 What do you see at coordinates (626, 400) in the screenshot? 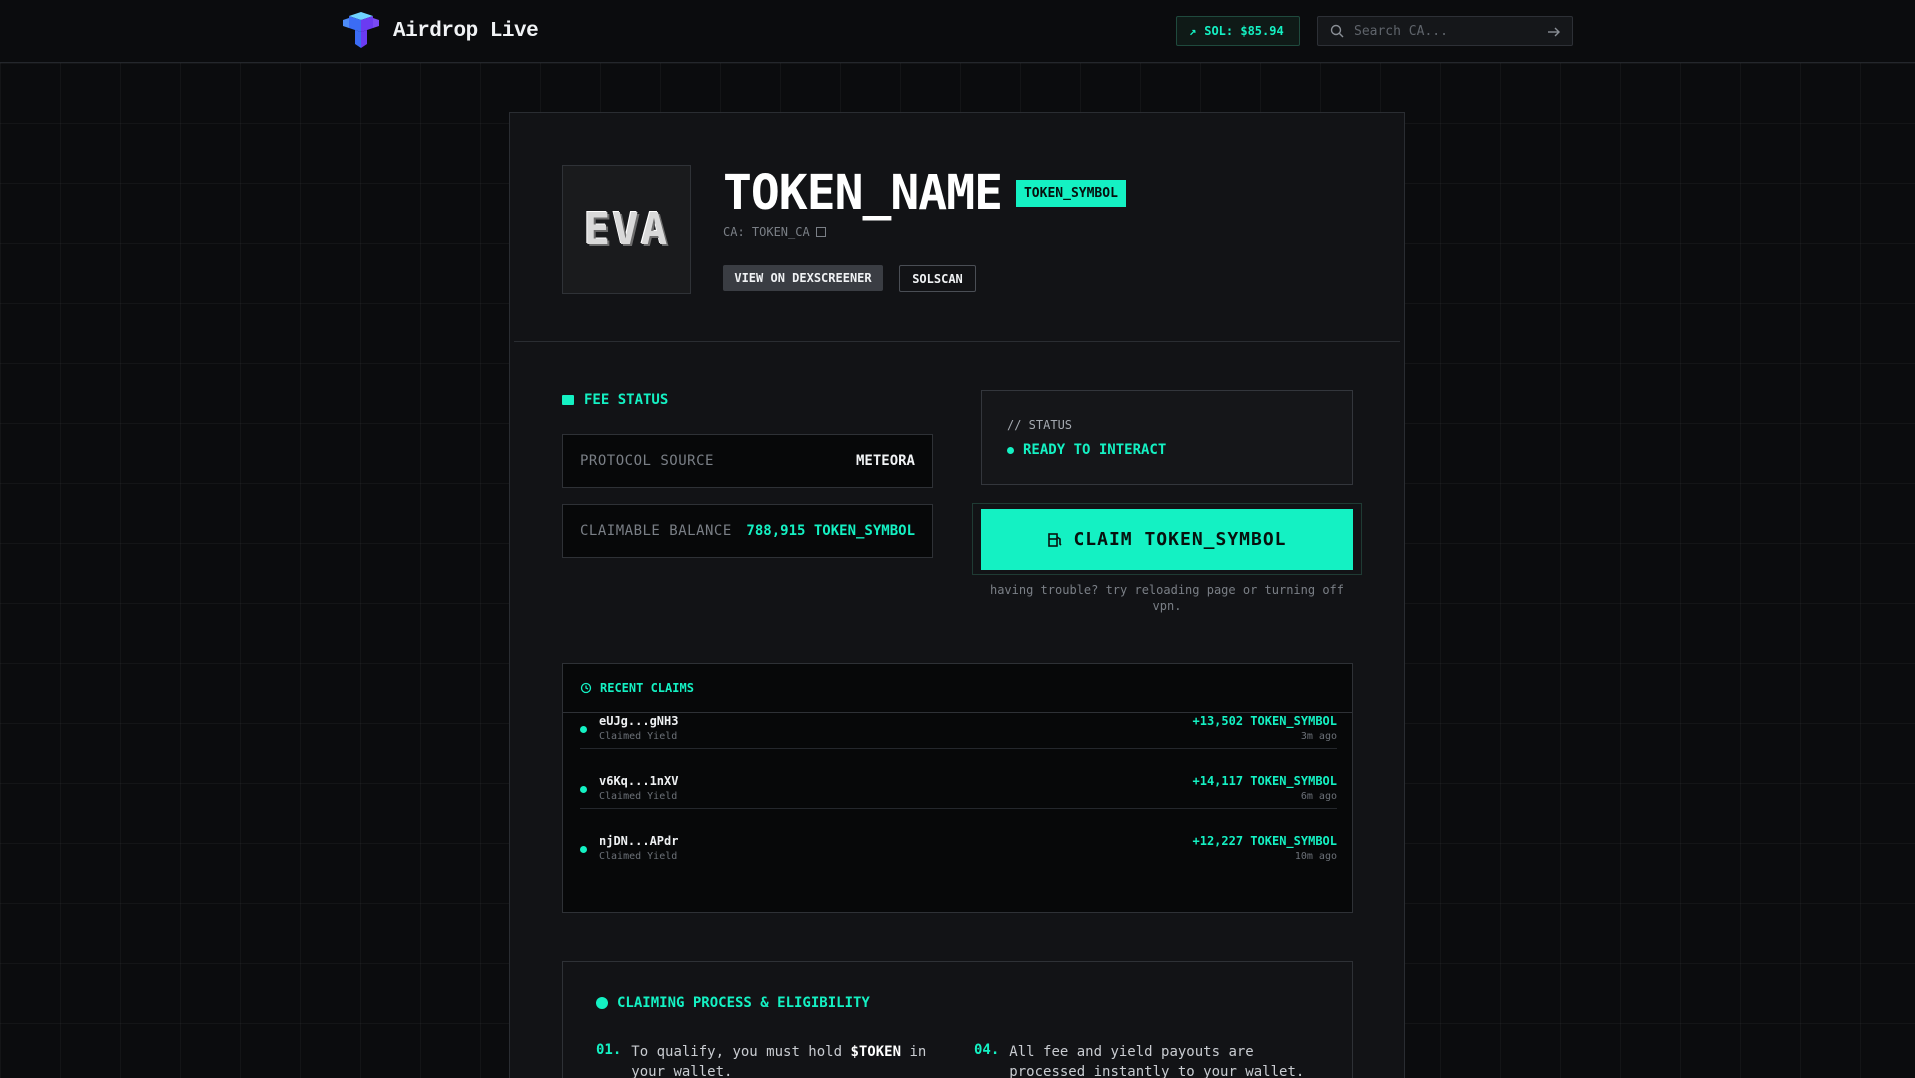
I see `fee-status-label: FEE STATUS` at bounding box center [626, 400].